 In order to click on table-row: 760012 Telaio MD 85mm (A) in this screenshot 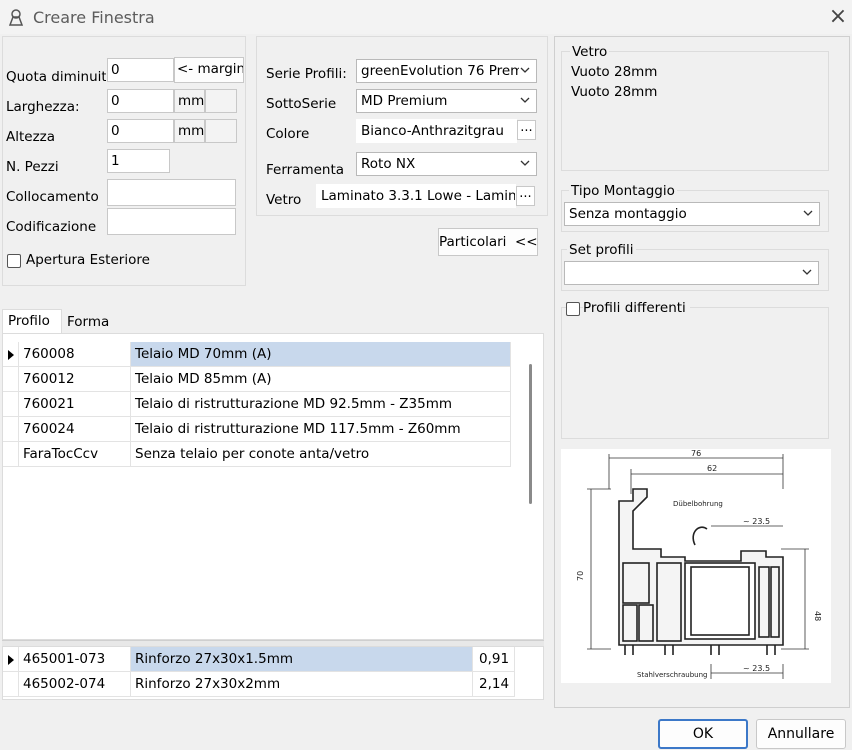, I will do `click(258, 379)`.